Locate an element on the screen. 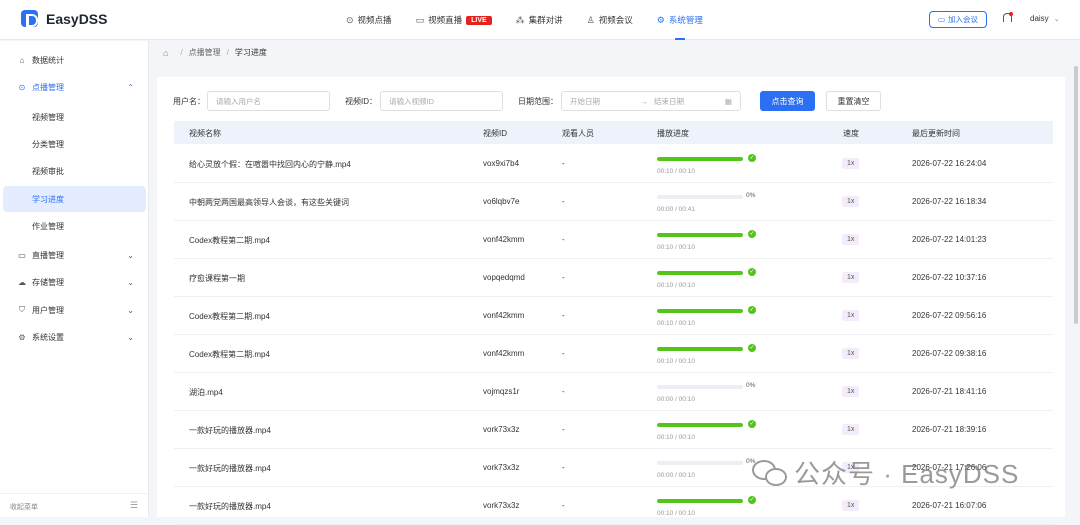  sidebar-sub-label: 作业管理 is located at coordinates (48, 226).